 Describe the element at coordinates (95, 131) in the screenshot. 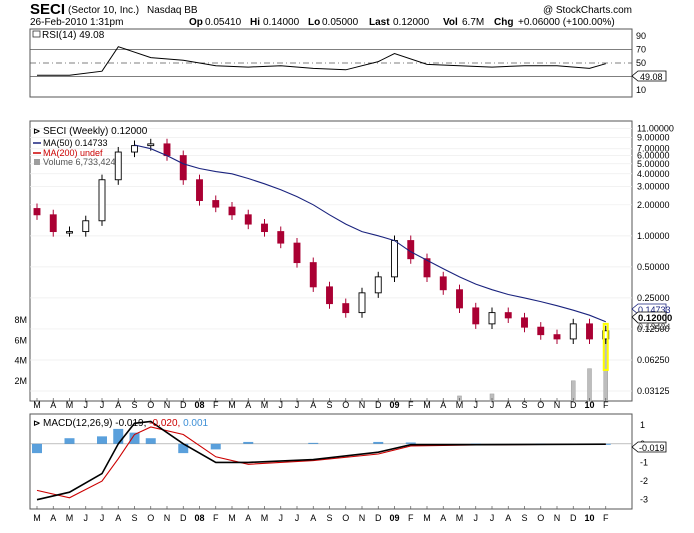

I see `price-legend-title: SECI (Weekly) 0.12000` at that location.